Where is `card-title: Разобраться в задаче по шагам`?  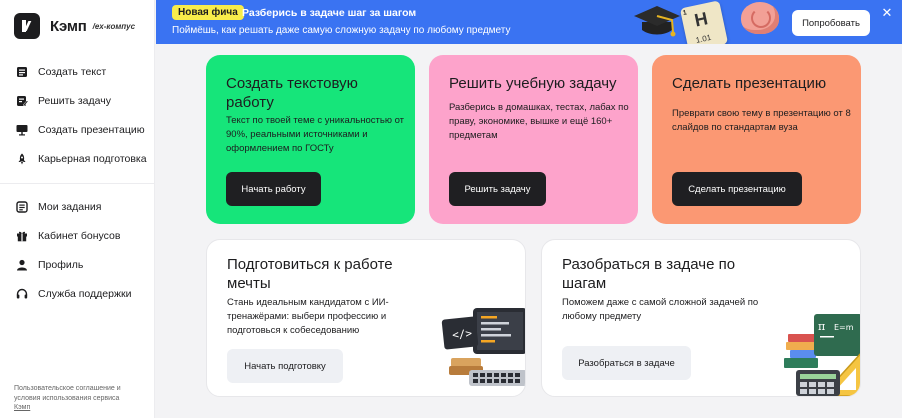 card-title: Разобраться в задаче по шагам is located at coordinates (649, 274).